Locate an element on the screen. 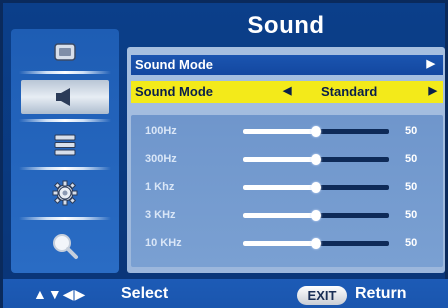  eq-band-label: 100Hz is located at coordinates (161, 131).